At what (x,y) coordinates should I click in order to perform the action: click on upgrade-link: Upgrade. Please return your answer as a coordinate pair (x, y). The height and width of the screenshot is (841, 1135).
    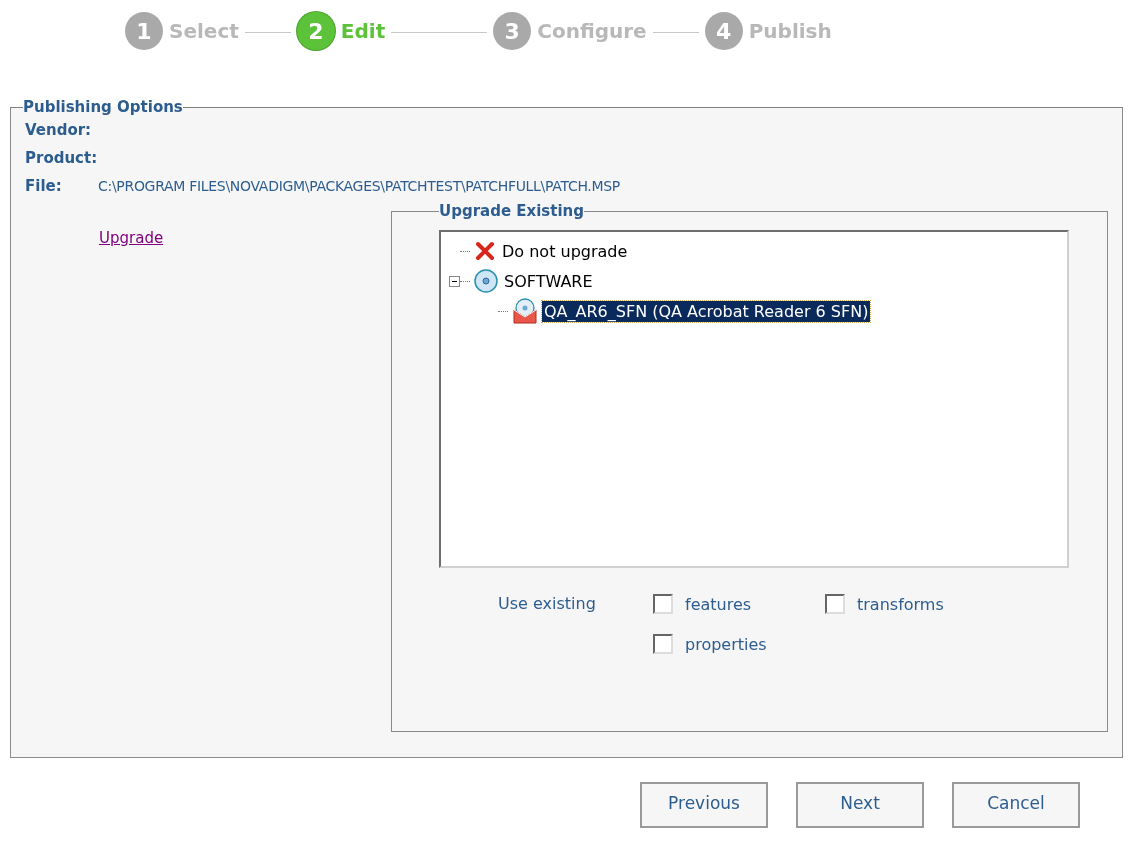
    Looking at the image, I should click on (131, 238).